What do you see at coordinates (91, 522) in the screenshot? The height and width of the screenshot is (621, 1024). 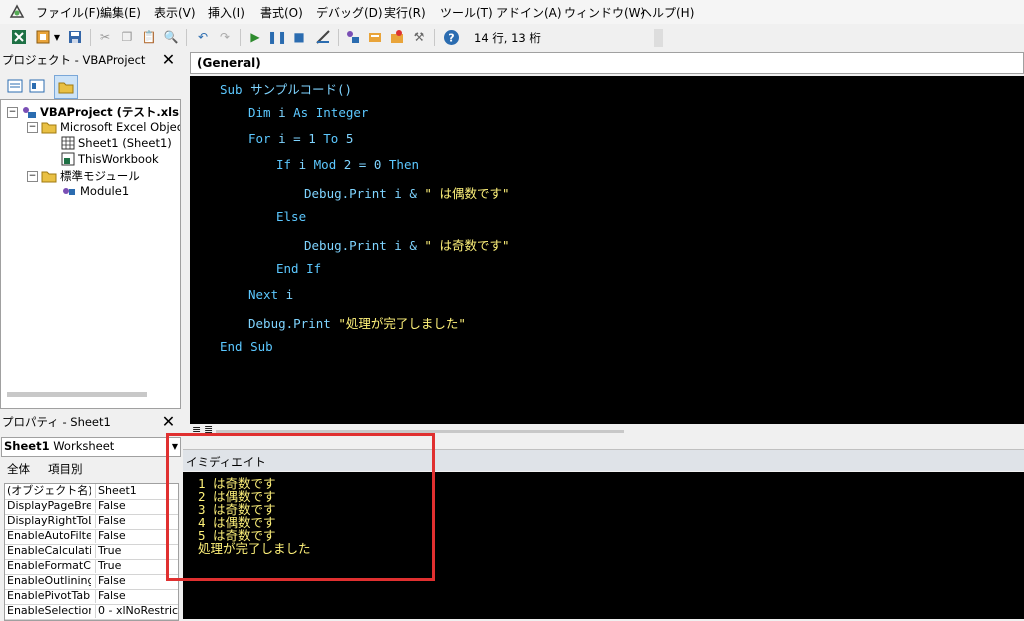 I see `property-row: DisplayRightToLeftFalse` at bounding box center [91, 522].